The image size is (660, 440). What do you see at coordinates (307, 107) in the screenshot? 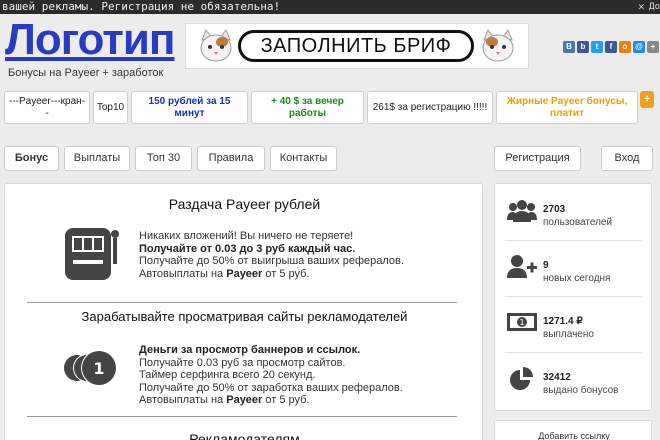
I see `ad-link: + 40 $ за вечер работы` at bounding box center [307, 107].